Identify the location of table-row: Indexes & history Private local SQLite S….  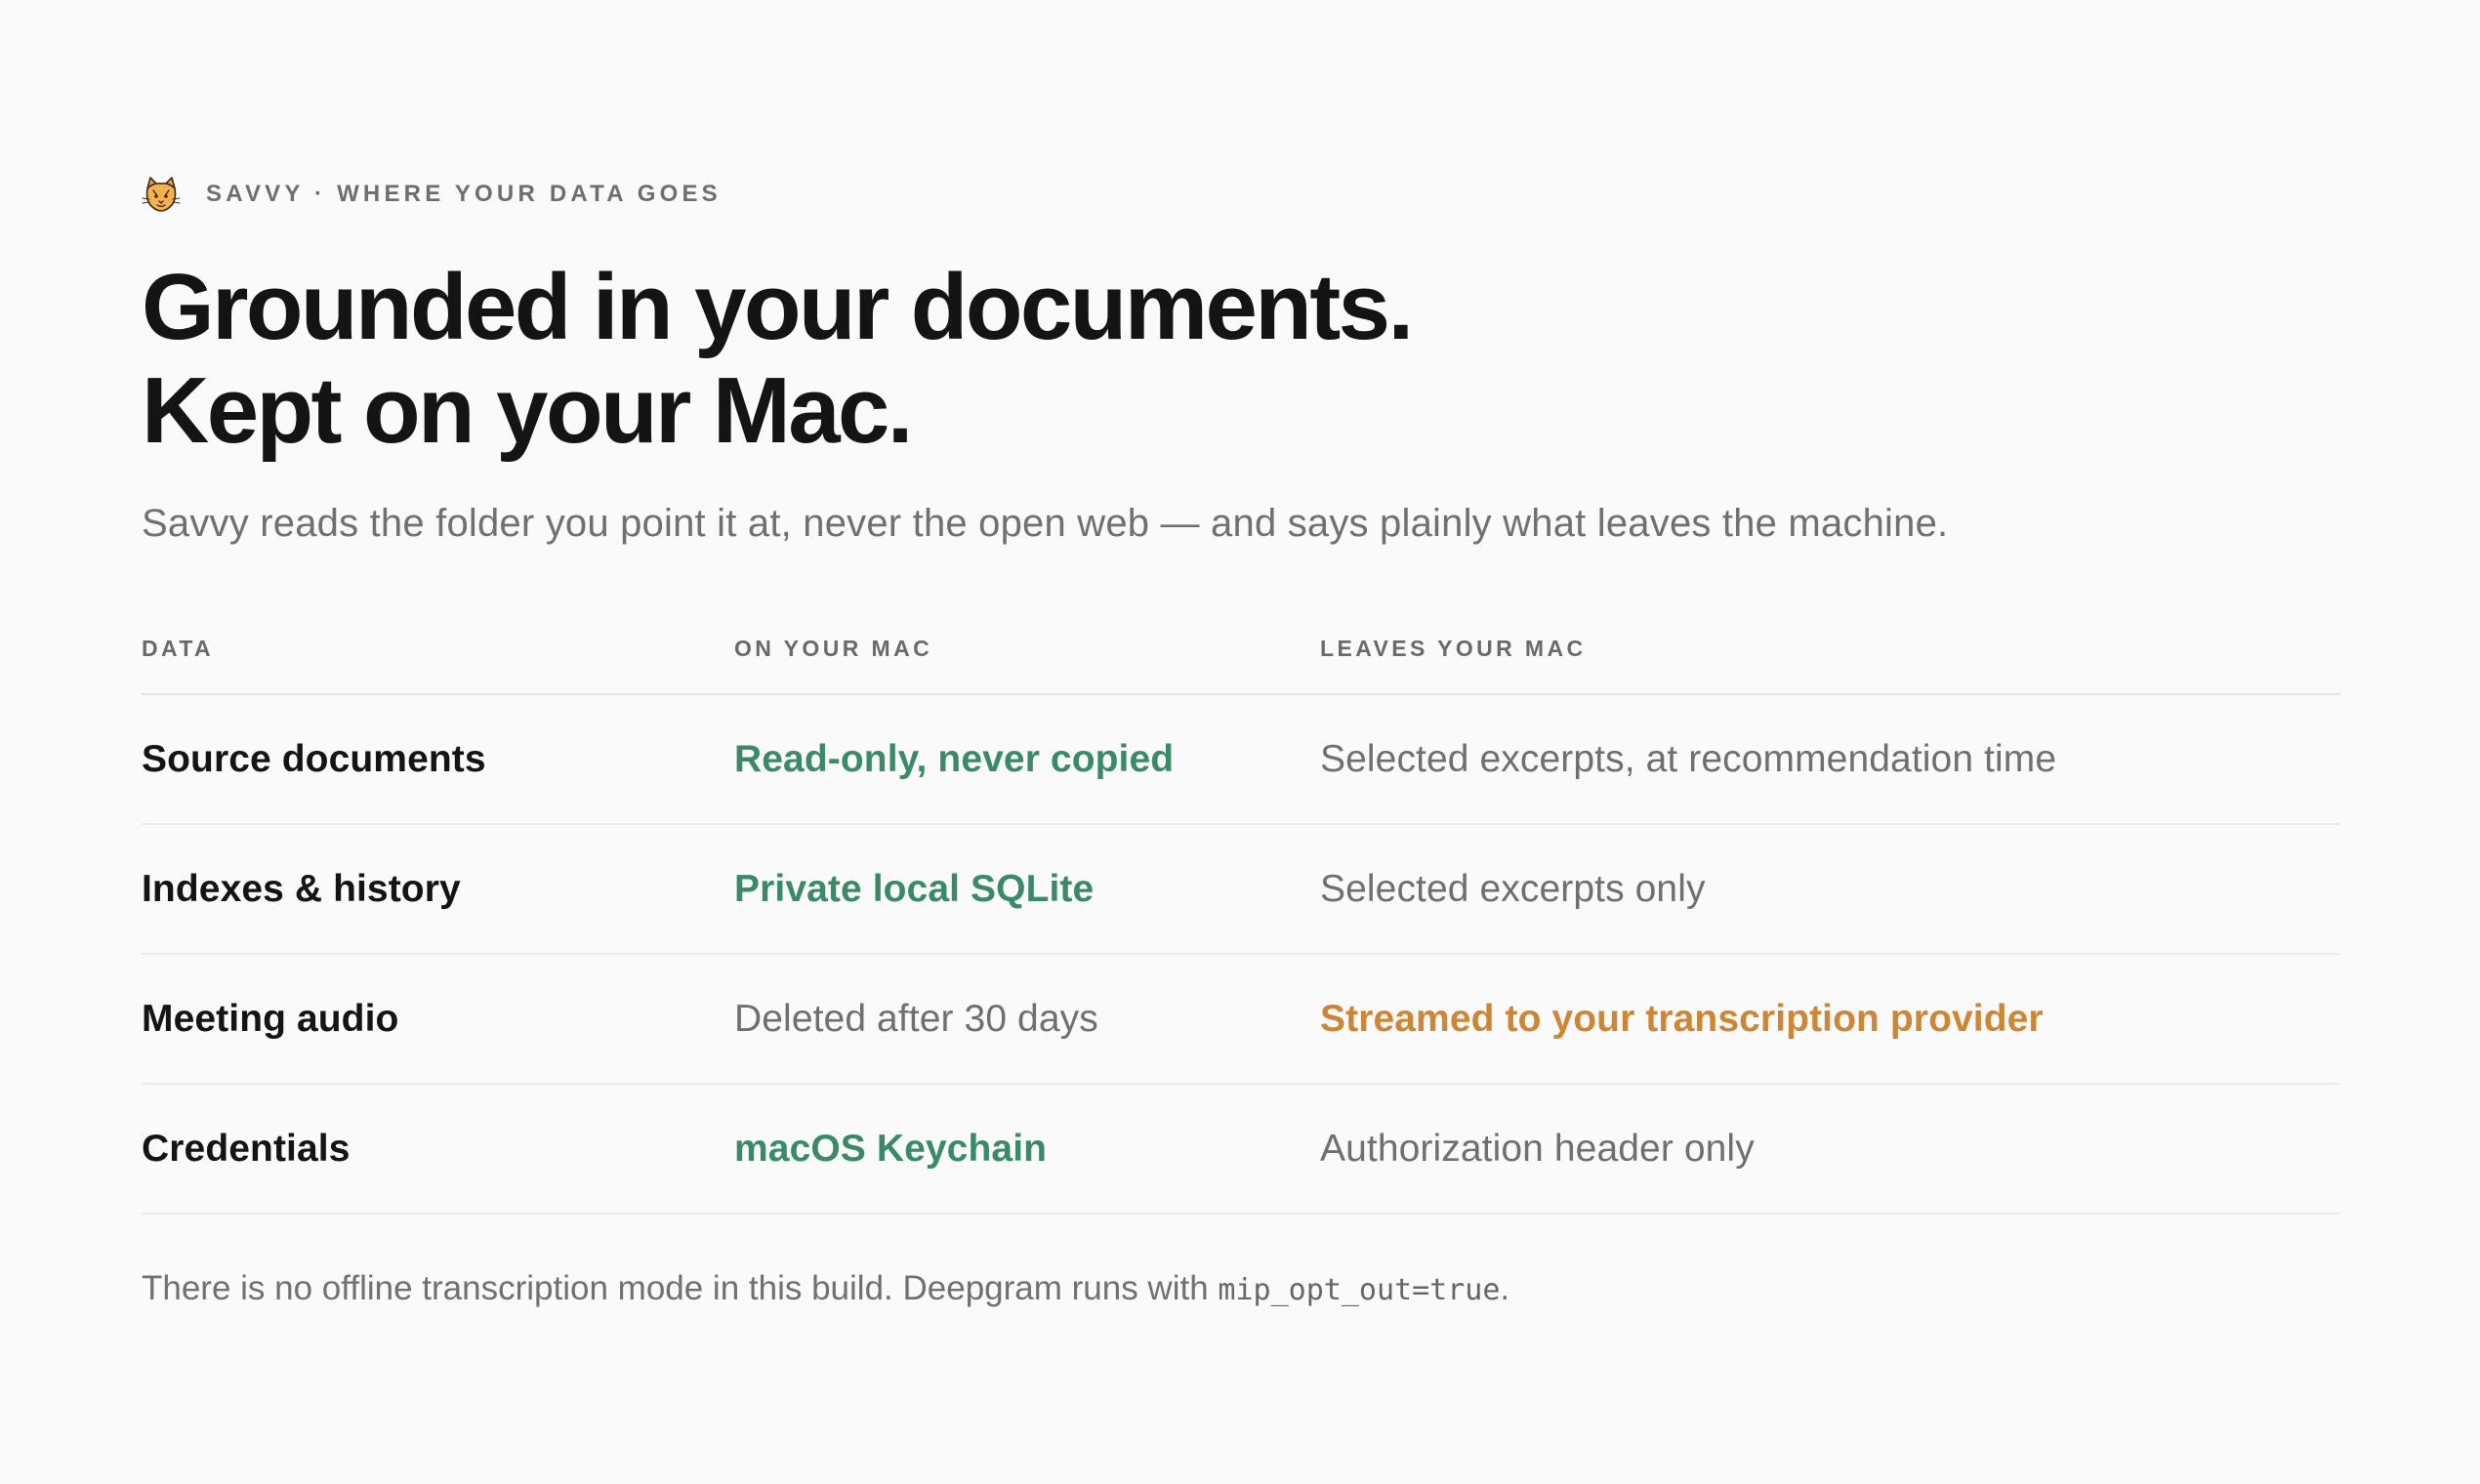
(1241, 890).